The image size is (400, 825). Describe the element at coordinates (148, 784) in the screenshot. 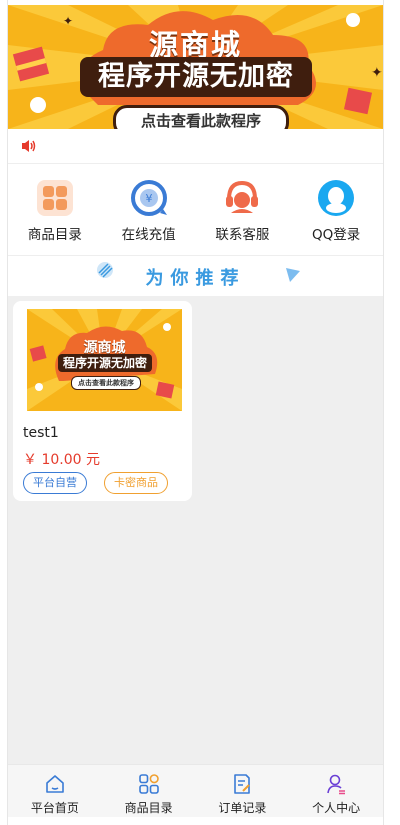

I see `category-icon` at that location.